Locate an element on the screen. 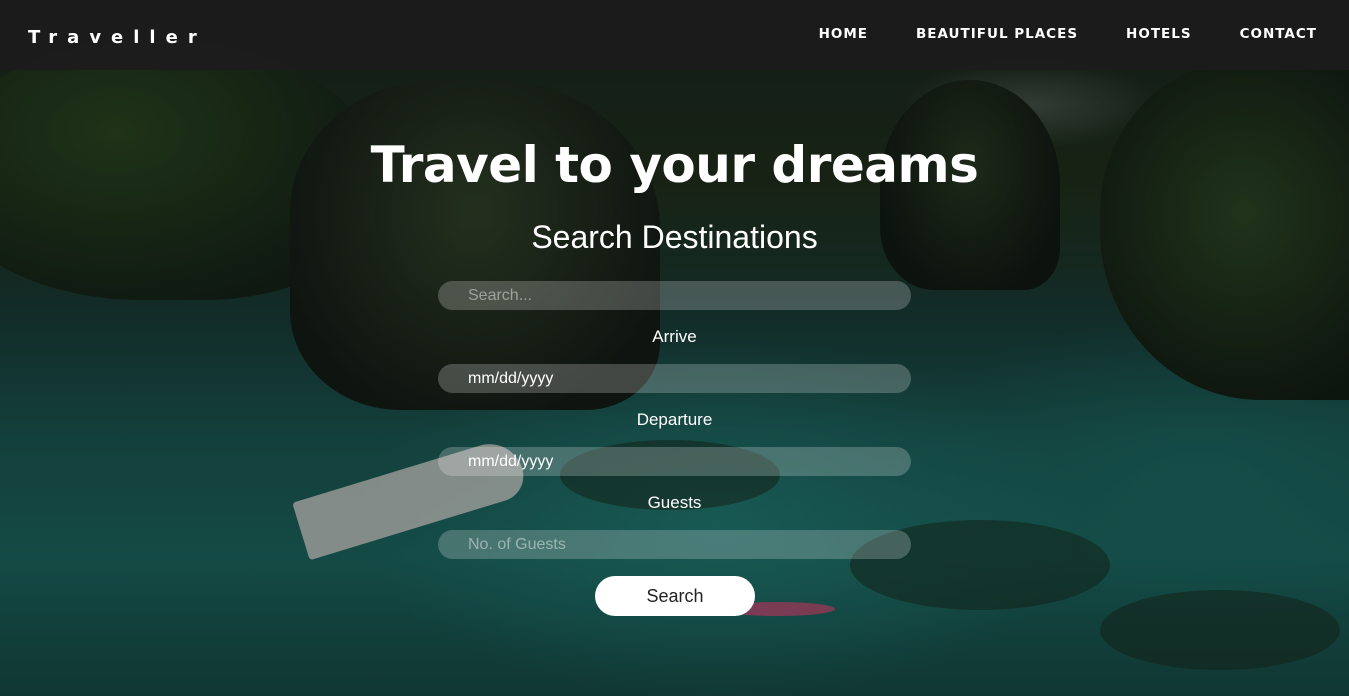  guests-label: Guests is located at coordinates (674, 502).